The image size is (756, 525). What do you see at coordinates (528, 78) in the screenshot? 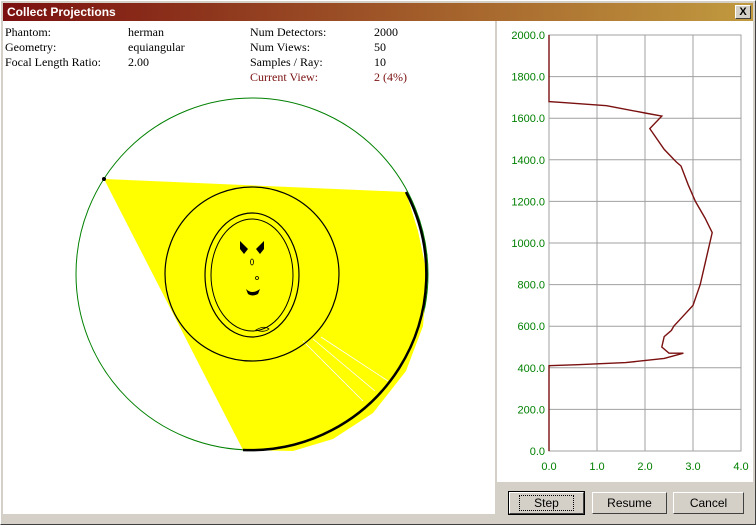
I see `y-tick-label: 1800.0` at bounding box center [528, 78].